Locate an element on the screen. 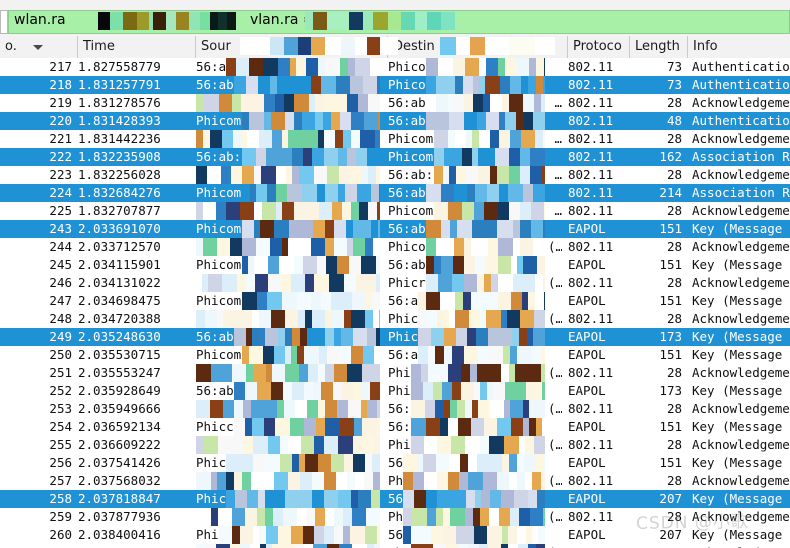 The width and height of the screenshot is (790, 548). display-filter-input is located at coordinates (399, 22).